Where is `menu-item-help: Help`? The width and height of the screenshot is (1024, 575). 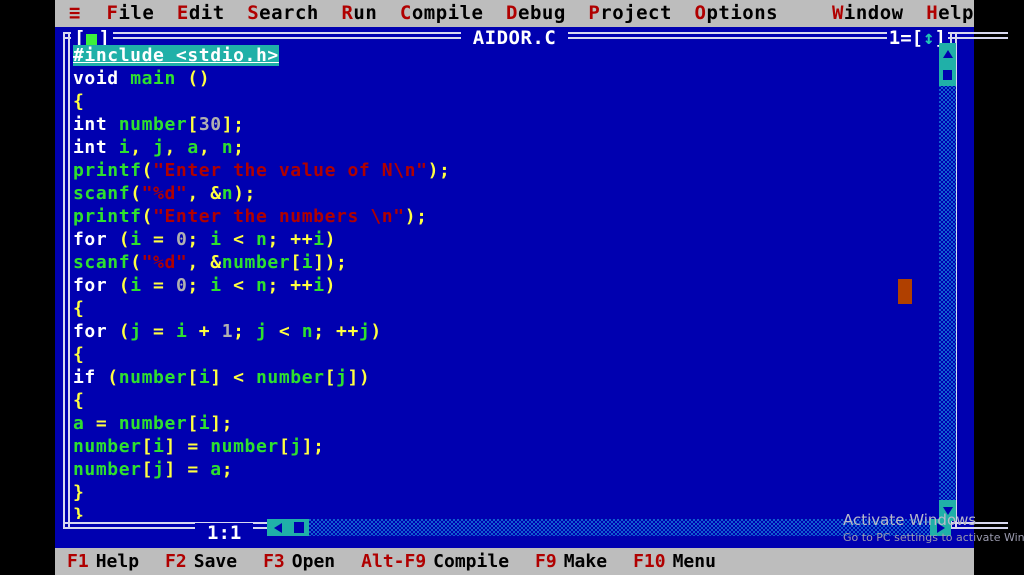
menu-item-help: Help is located at coordinates (950, 13).